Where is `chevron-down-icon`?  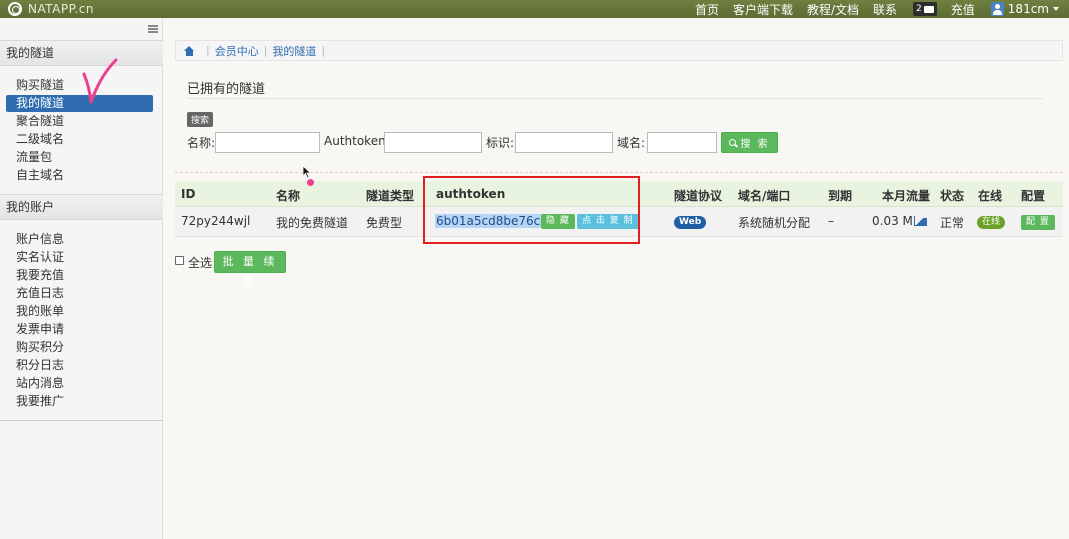
chevron-down-icon is located at coordinates (1056, 9).